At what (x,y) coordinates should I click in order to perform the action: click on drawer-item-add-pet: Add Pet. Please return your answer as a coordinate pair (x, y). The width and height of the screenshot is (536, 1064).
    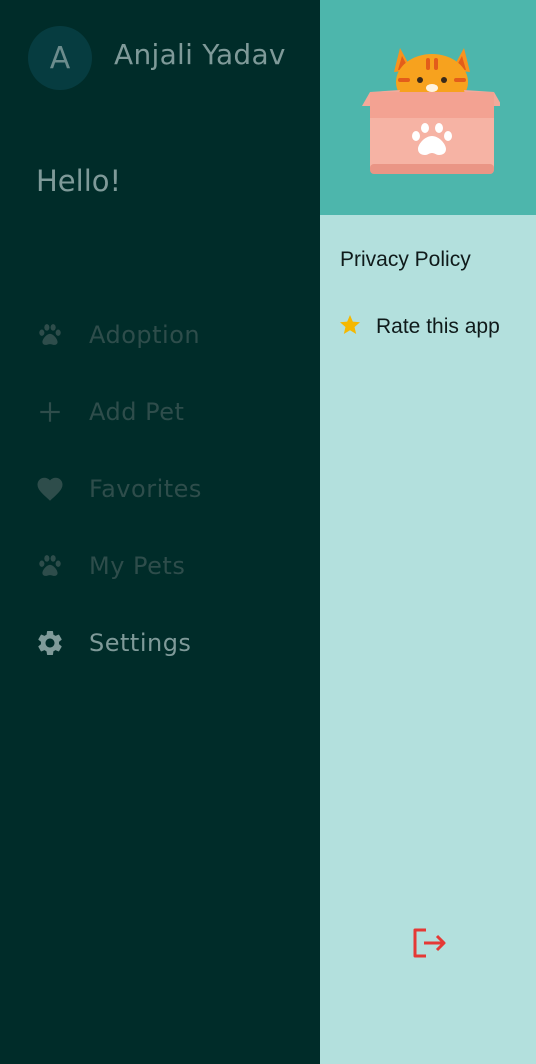
    Looking at the image, I should click on (169, 412).